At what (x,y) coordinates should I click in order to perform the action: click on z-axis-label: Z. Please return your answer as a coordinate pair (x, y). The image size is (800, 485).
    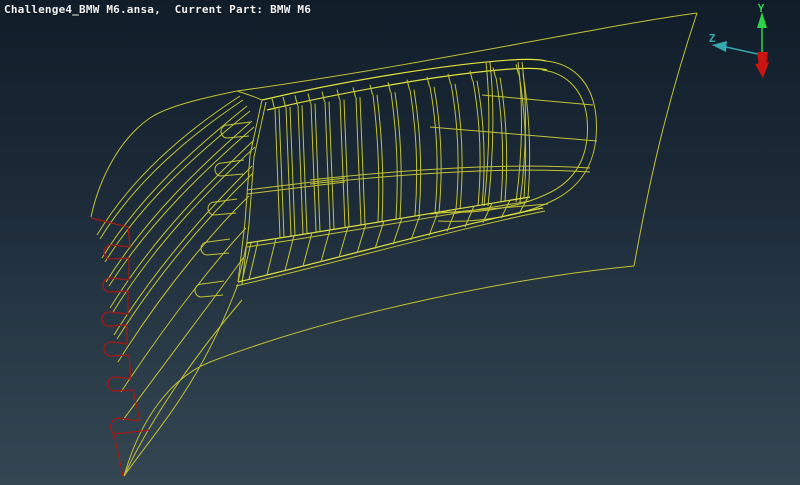
    Looking at the image, I should click on (712, 38).